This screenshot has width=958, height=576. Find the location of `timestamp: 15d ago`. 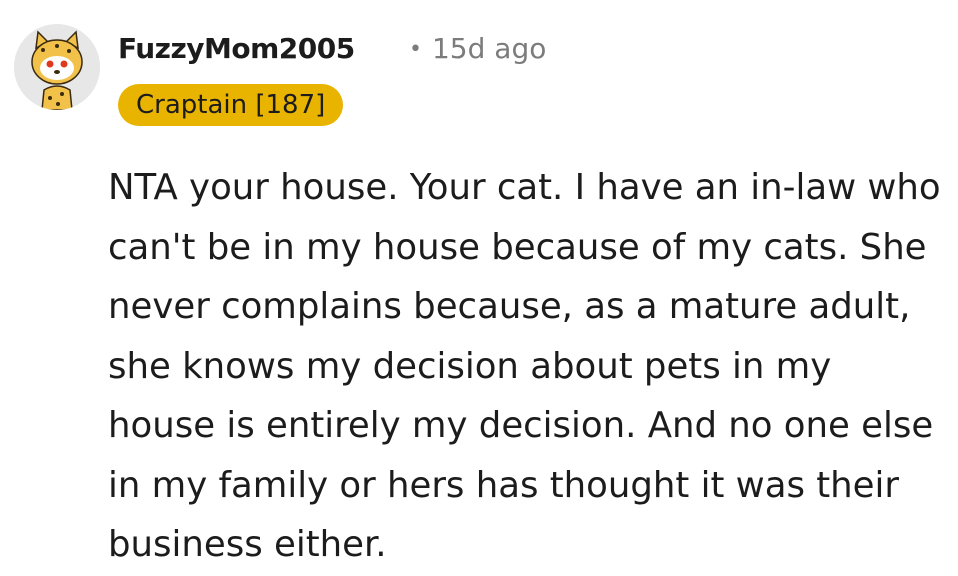

timestamp: 15d ago is located at coordinates (489, 48).